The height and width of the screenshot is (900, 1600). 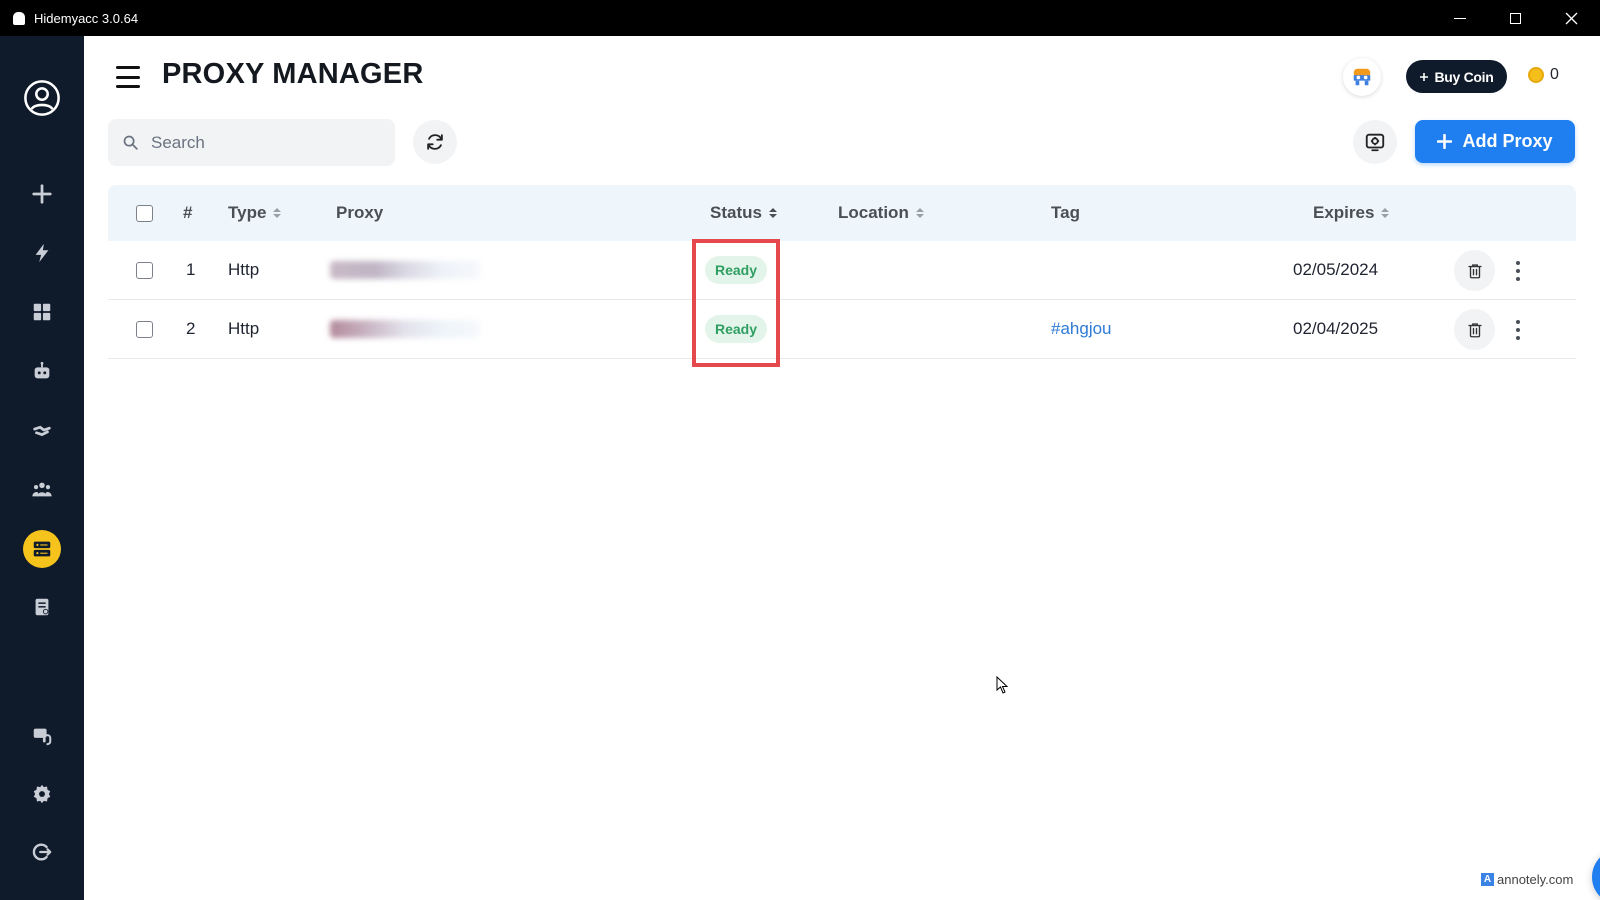 I want to click on page-title: PROXY MANAGER, so click(x=293, y=74).